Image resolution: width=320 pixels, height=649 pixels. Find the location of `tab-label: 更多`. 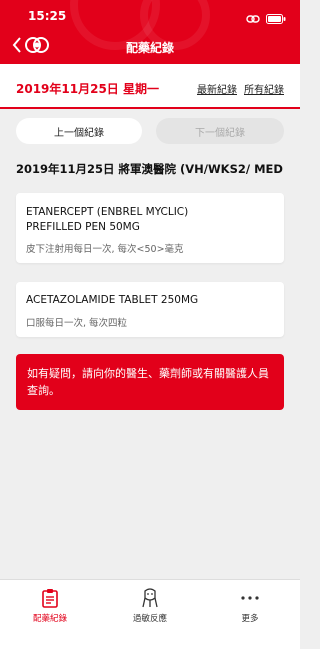

tab-label: 更多 is located at coordinates (250, 619).